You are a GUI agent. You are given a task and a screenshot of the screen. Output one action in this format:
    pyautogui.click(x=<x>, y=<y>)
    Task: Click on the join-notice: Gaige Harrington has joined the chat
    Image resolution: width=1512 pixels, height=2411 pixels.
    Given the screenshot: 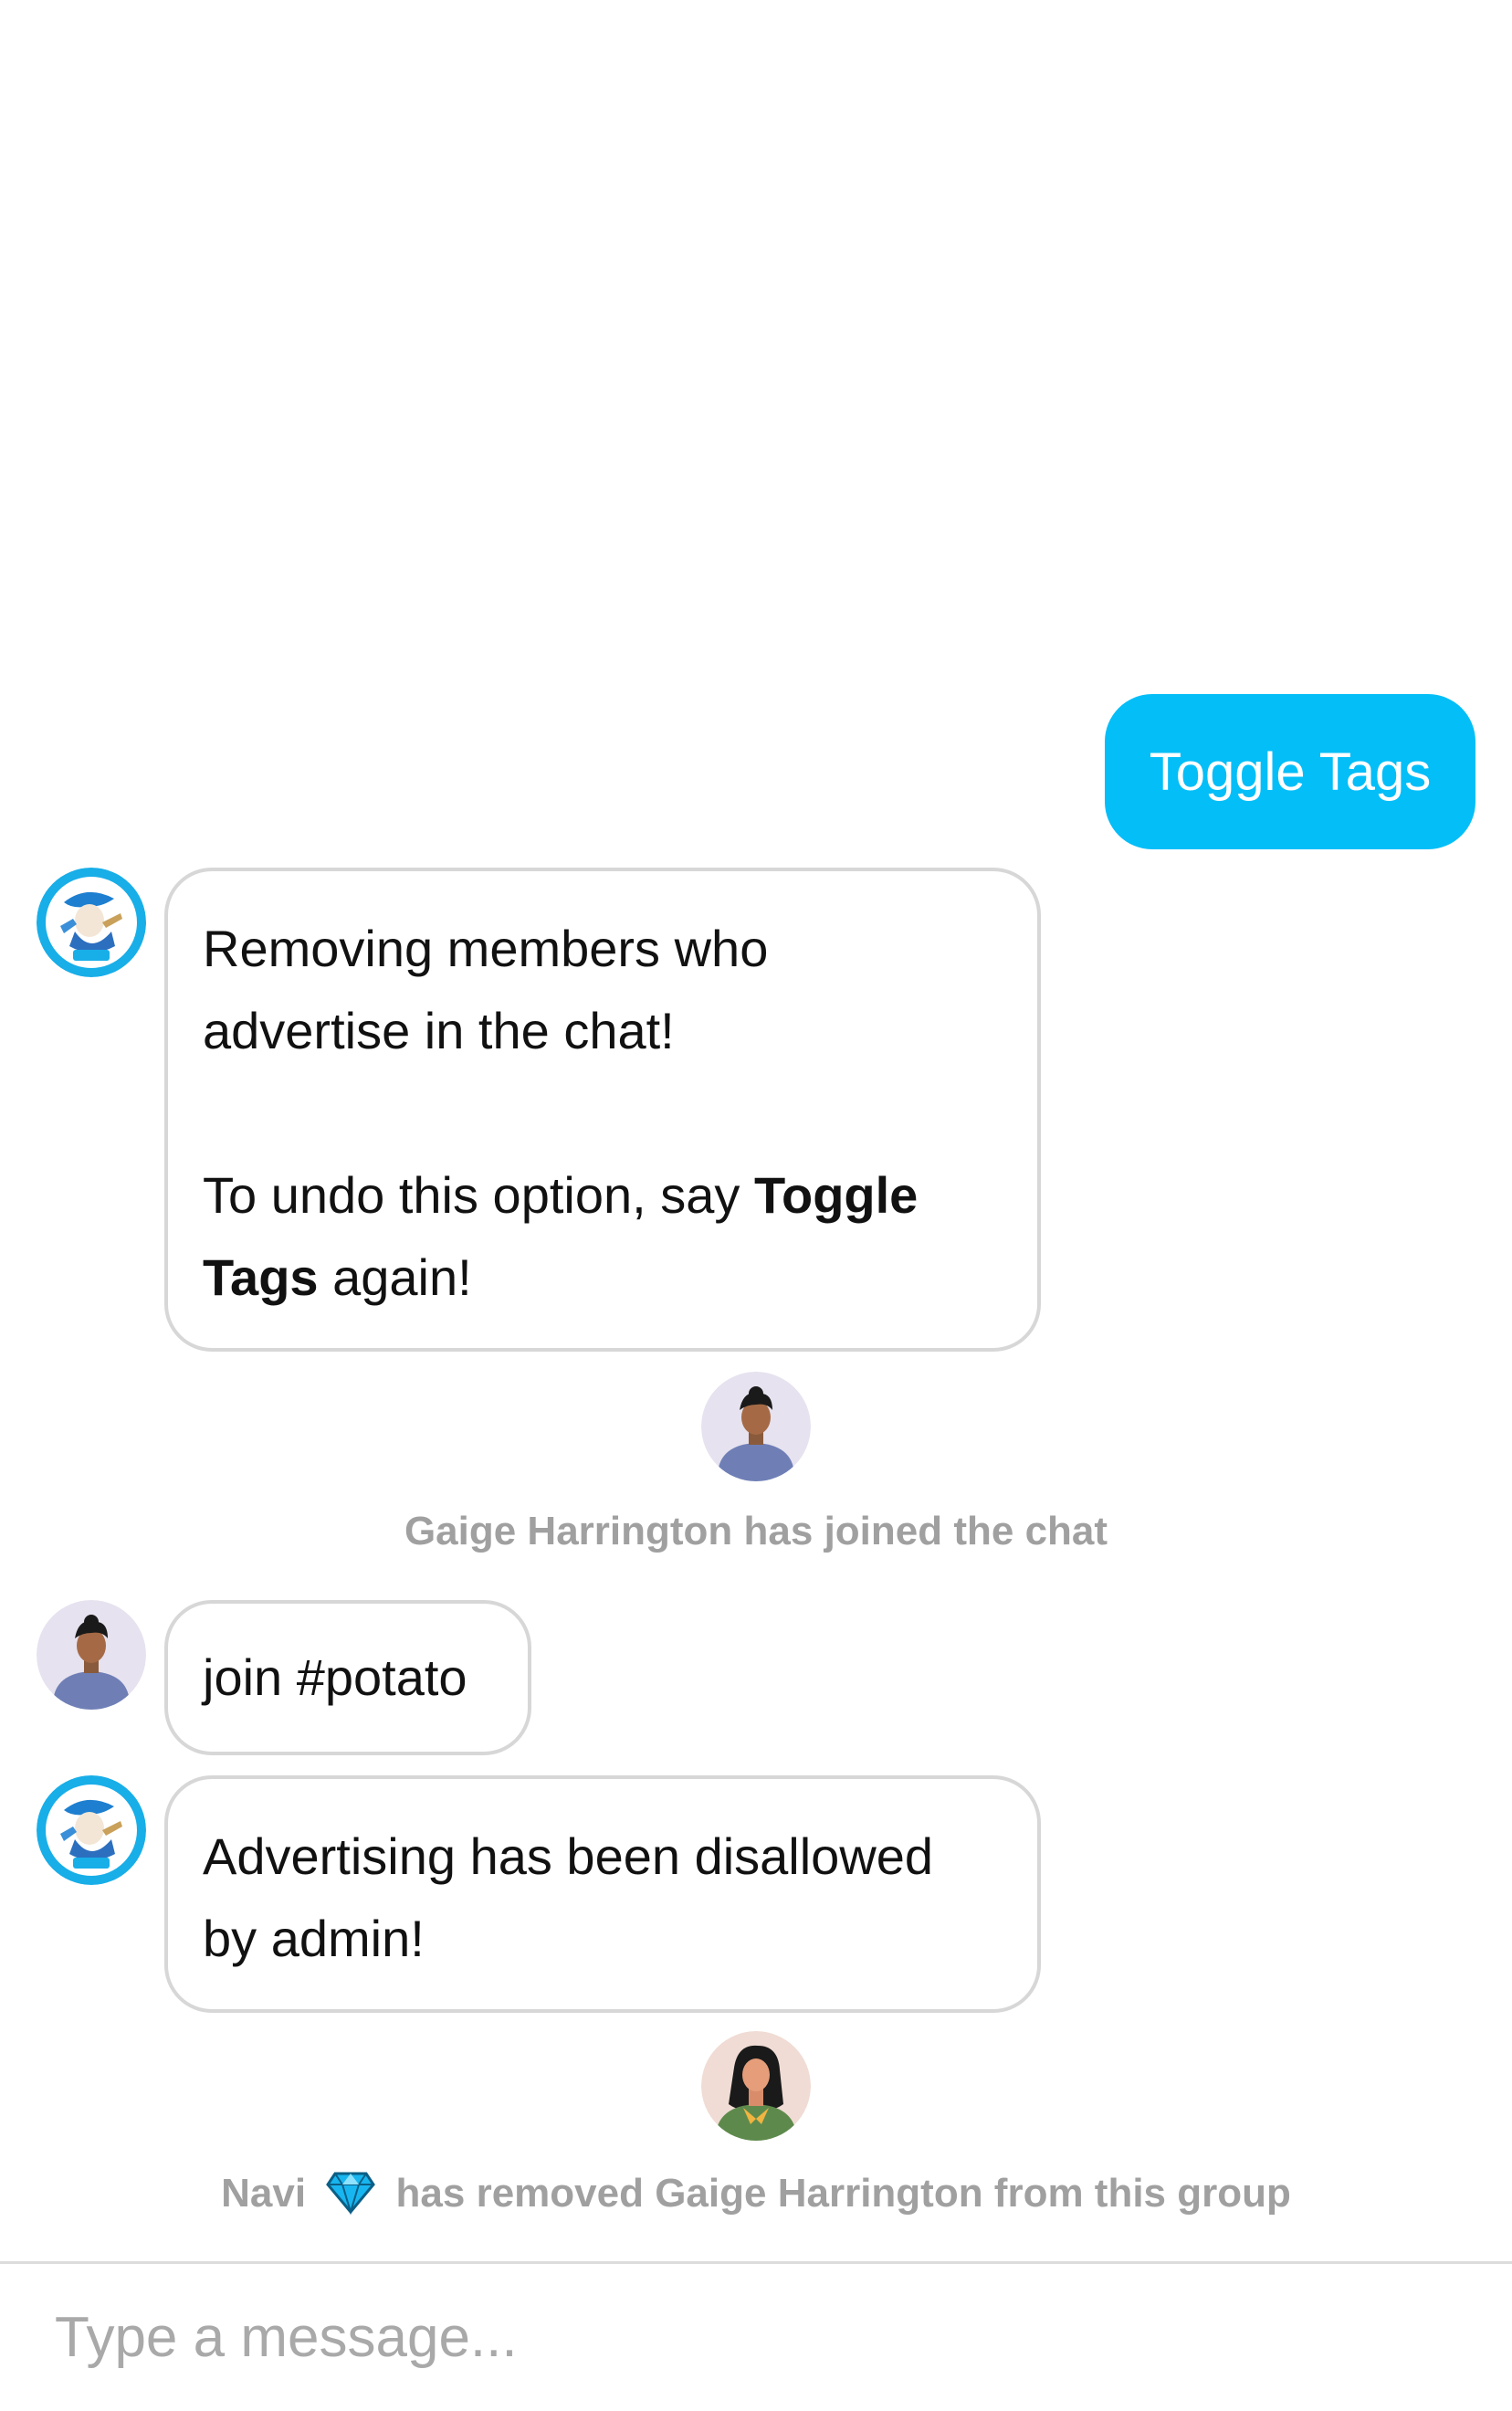 What is the action you would take?
    pyautogui.click(x=756, y=1531)
    